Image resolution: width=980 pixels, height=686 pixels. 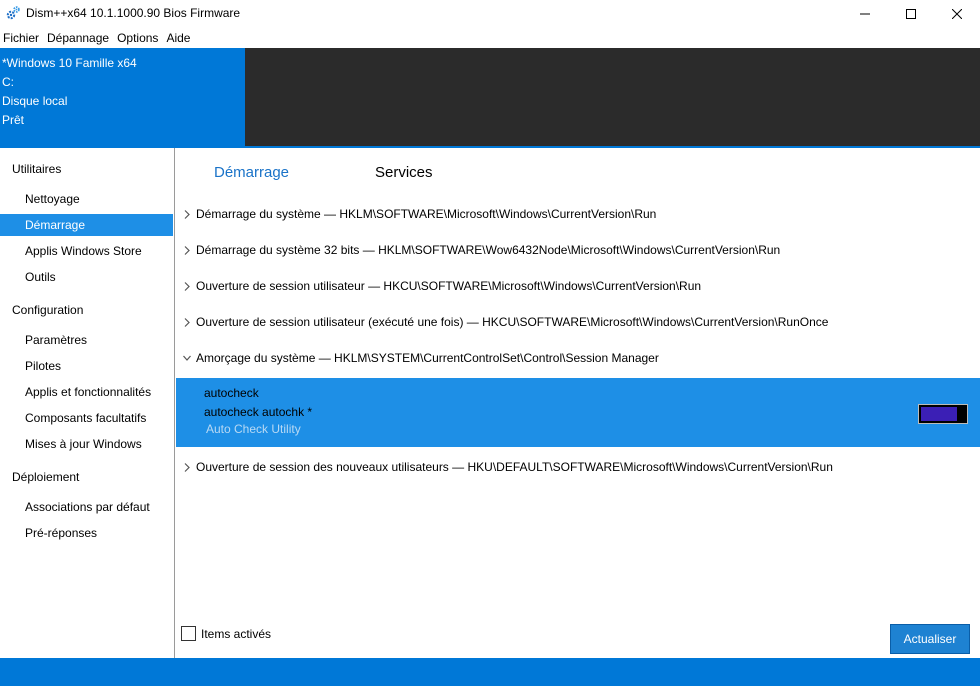 I want to click on window-title: Dism++x64 10.1.1000.90 Bios Firmware, so click(x=133, y=13).